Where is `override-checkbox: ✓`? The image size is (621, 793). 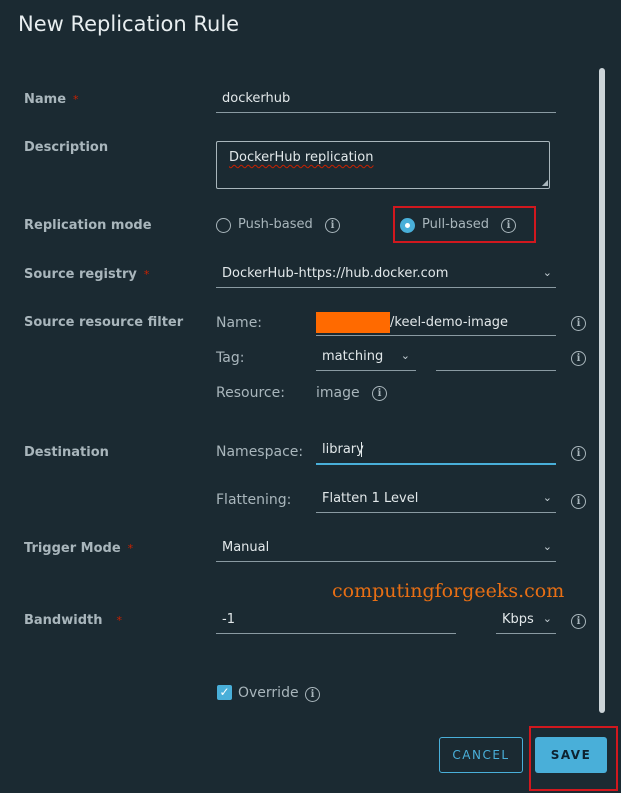
override-checkbox: ✓ is located at coordinates (224, 692).